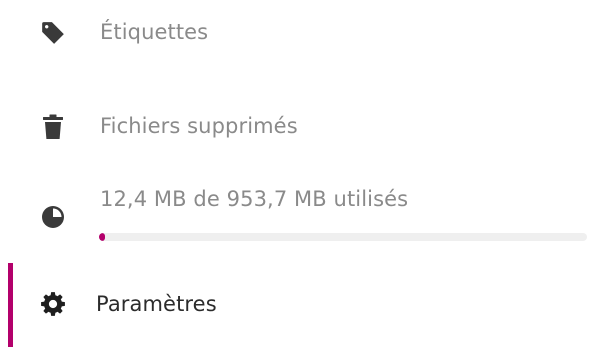 The height and width of the screenshot is (347, 603). What do you see at coordinates (199, 126) in the screenshot?
I see `sidebar-item-label: Fichiers supprimés` at bounding box center [199, 126].